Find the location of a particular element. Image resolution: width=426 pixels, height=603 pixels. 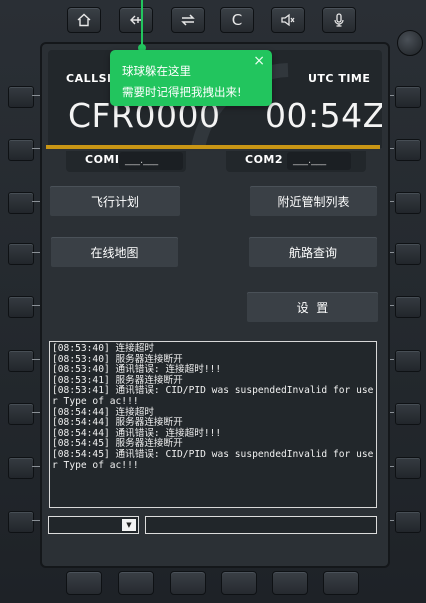

tooltip-line-2: 需要时记得把我拽出来! is located at coordinates (182, 92).